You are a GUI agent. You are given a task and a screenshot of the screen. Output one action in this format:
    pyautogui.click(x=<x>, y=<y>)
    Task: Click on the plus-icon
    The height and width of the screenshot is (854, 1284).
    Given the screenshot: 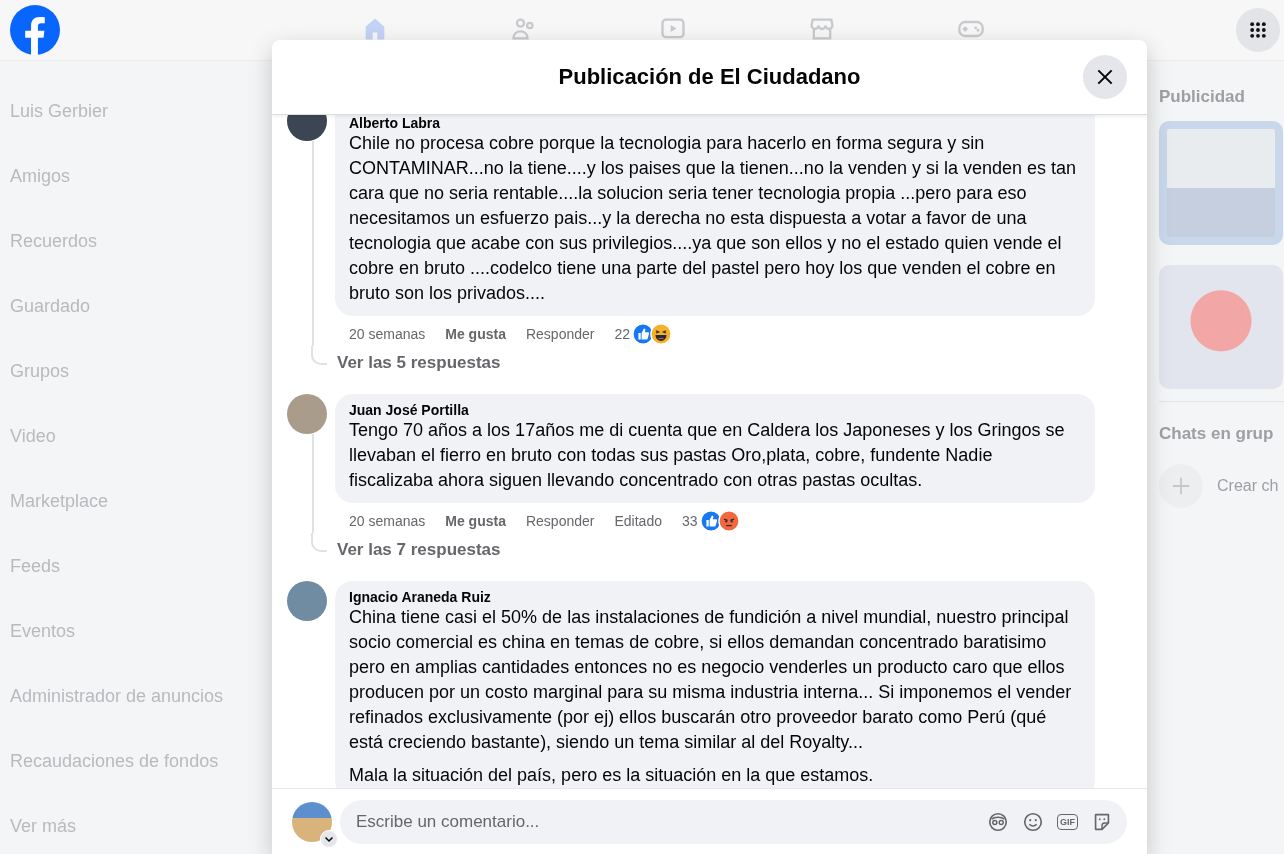 What is the action you would take?
    pyautogui.click(x=1181, y=486)
    